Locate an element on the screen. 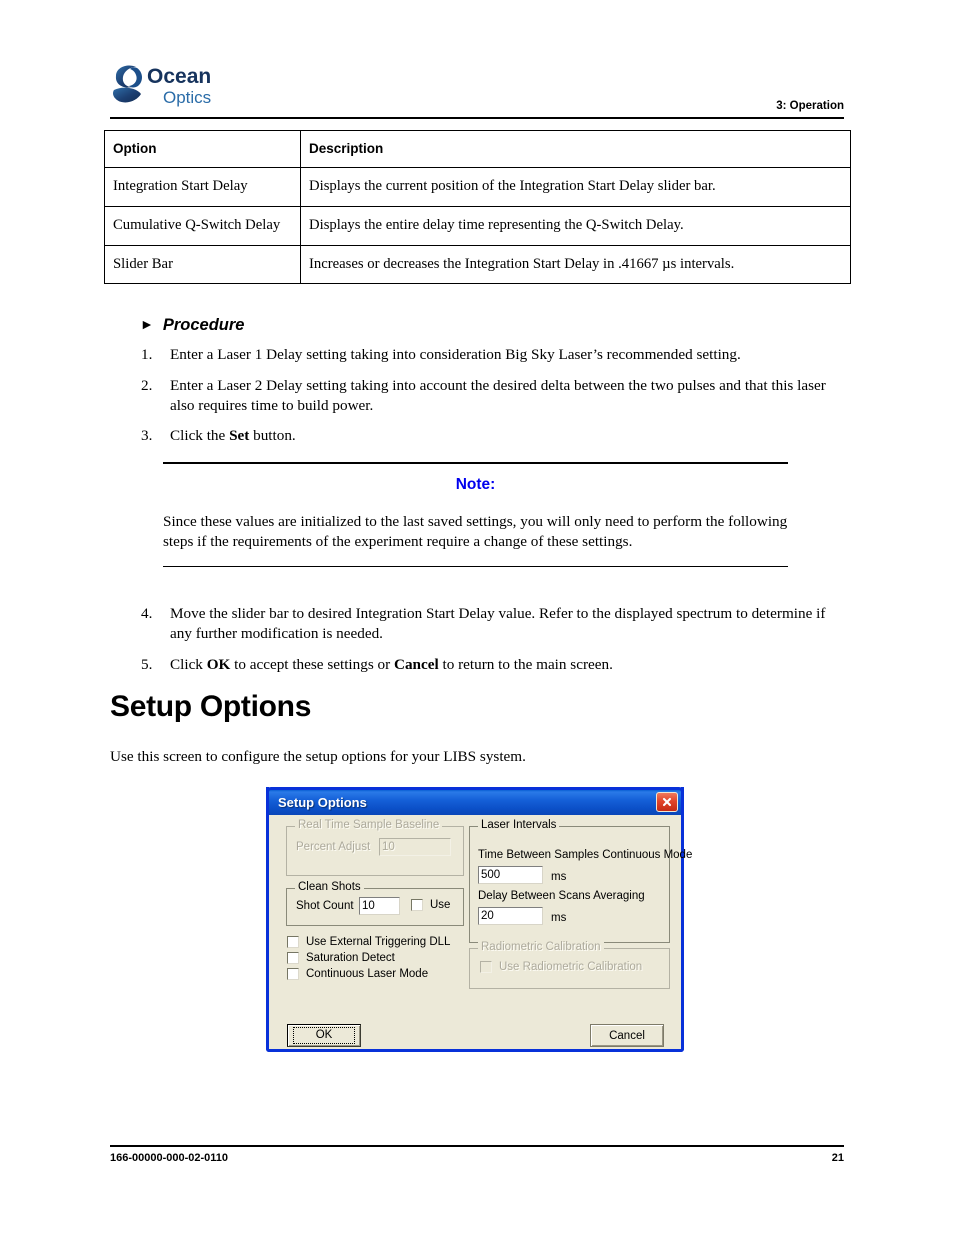  step-number: 4. is located at coordinates (147, 613).